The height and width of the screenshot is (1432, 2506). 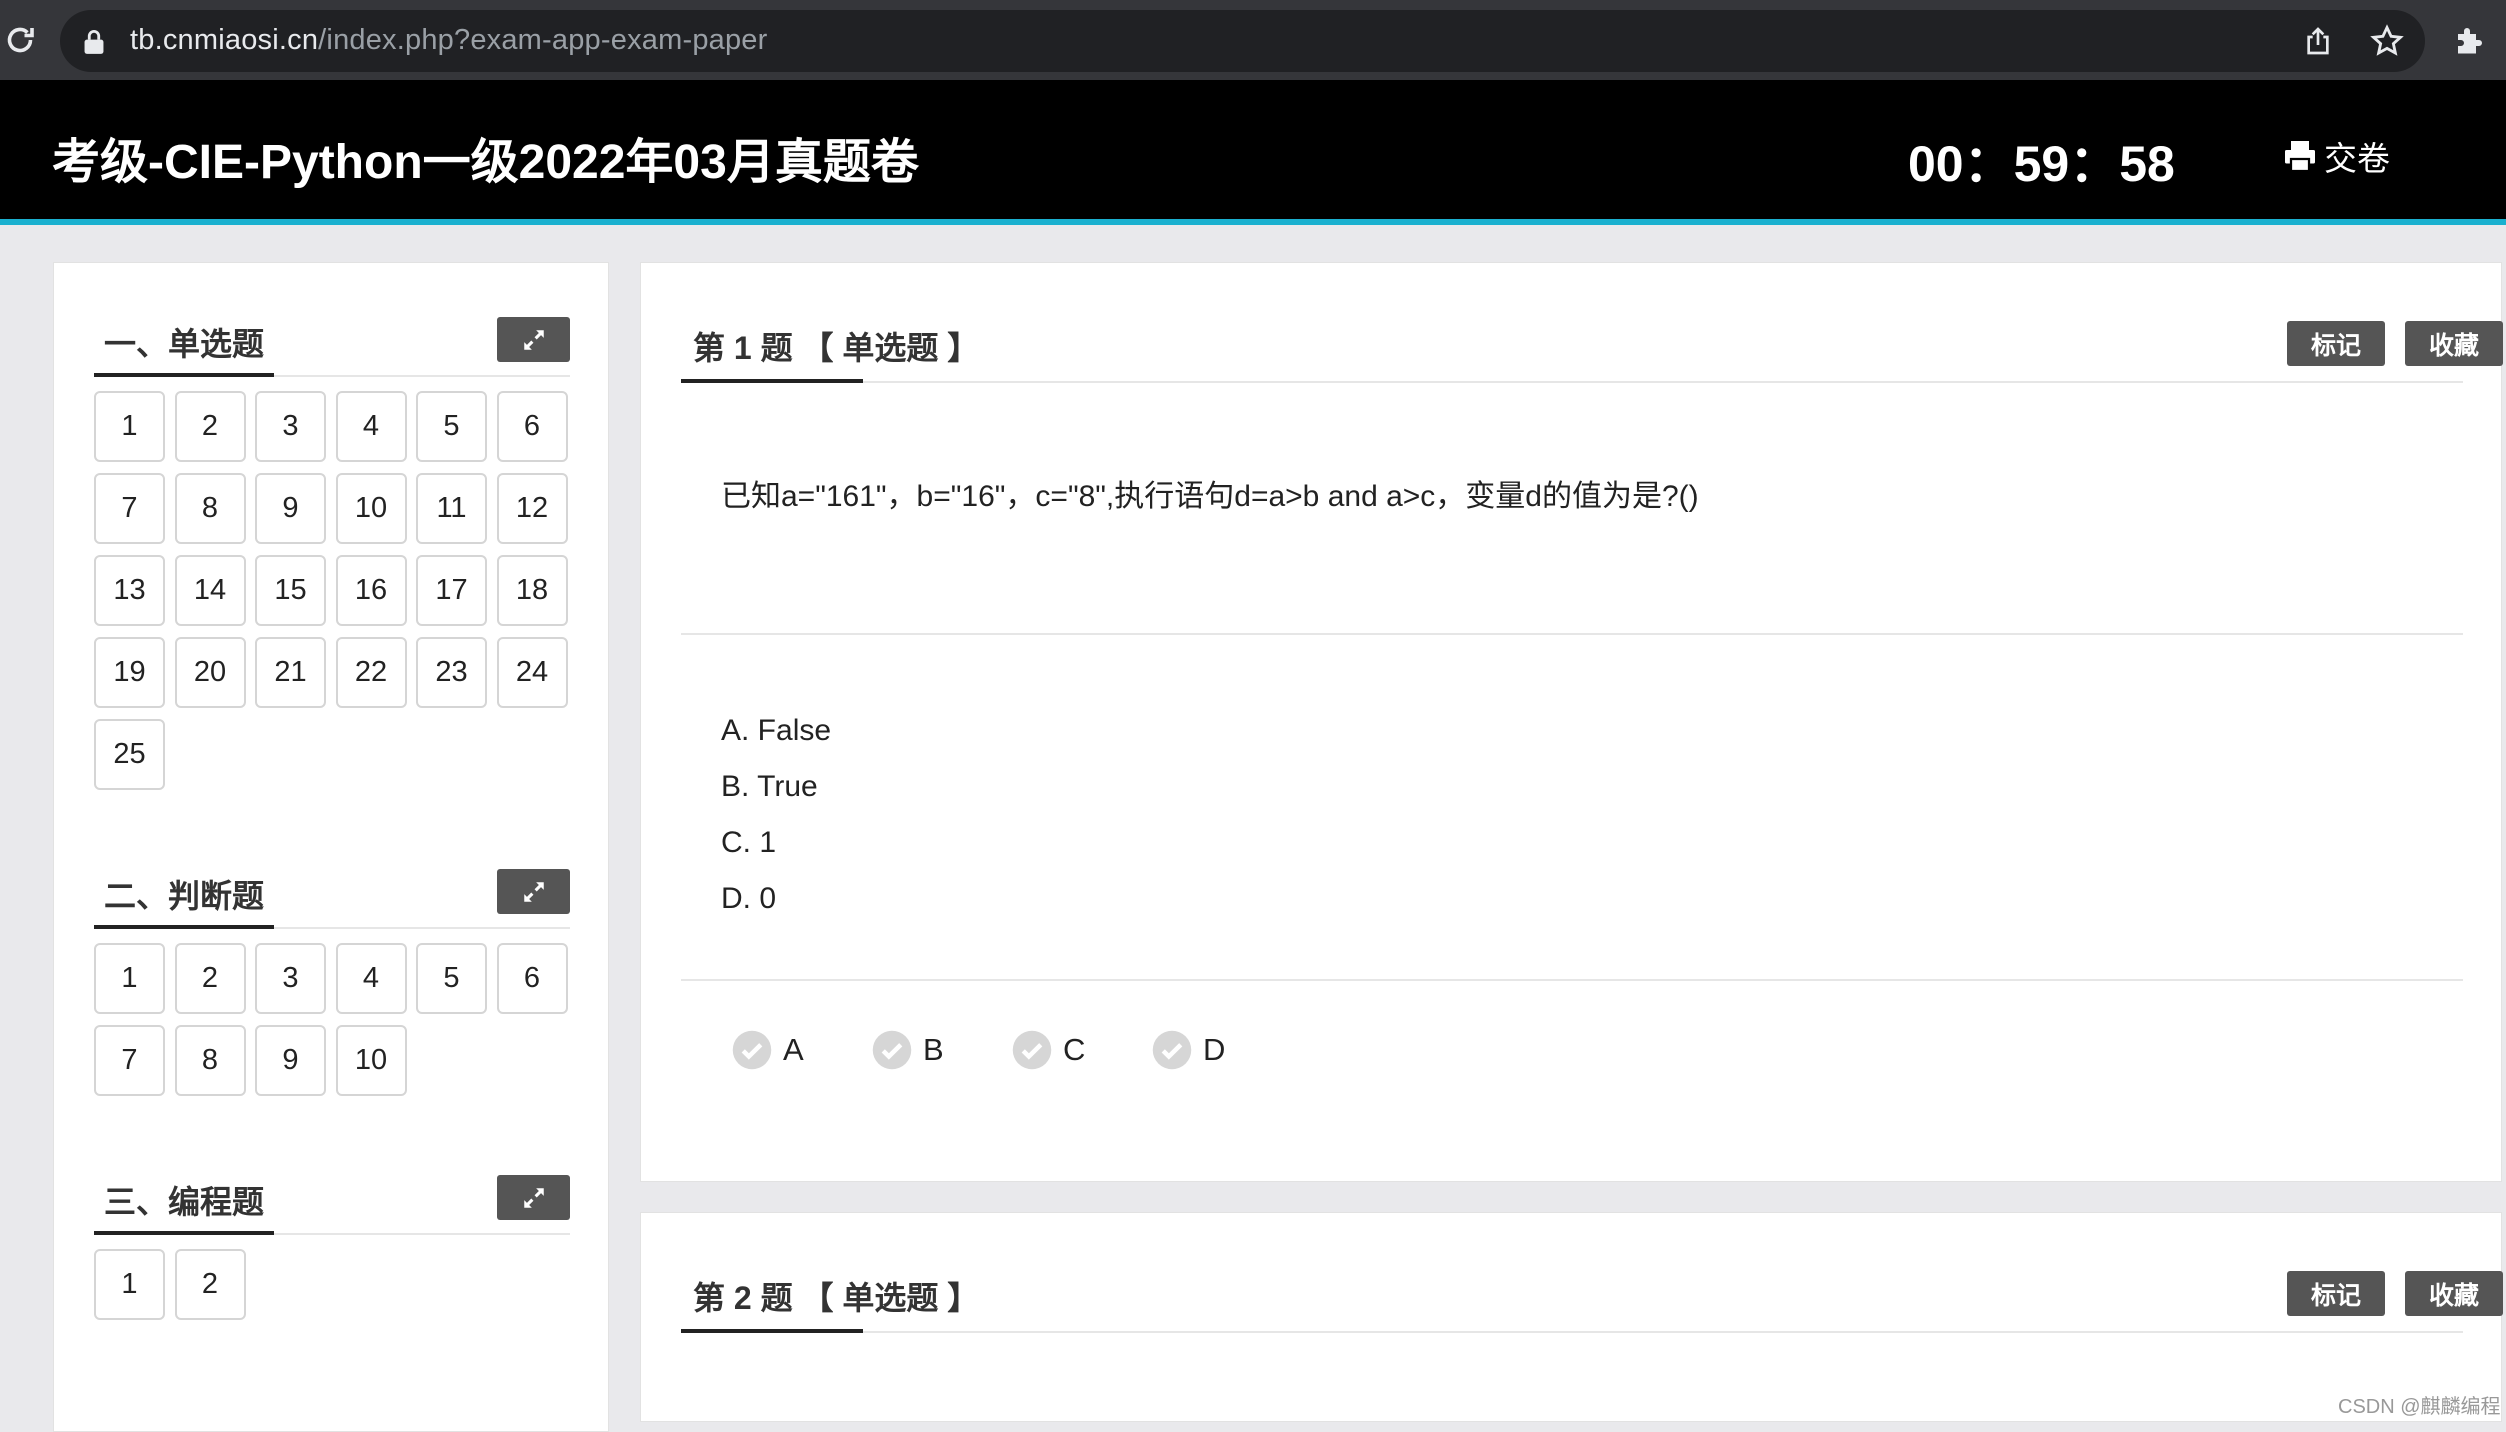 What do you see at coordinates (532, 590) in the screenshot?
I see `question-number-button: 18` at bounding box center [532, 590].